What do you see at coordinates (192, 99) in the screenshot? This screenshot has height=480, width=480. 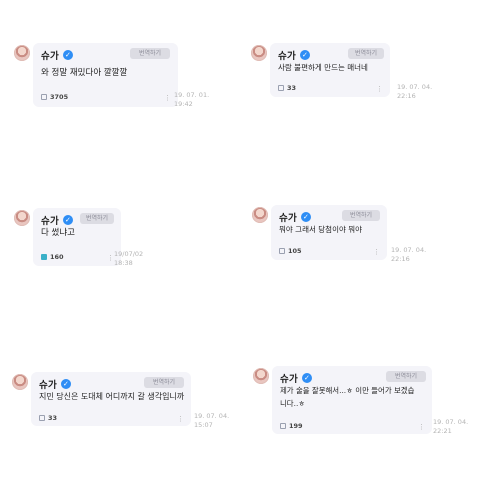 I see `timestamp: 19. 07. 01. 19:42` at bounding box center [192, 99].